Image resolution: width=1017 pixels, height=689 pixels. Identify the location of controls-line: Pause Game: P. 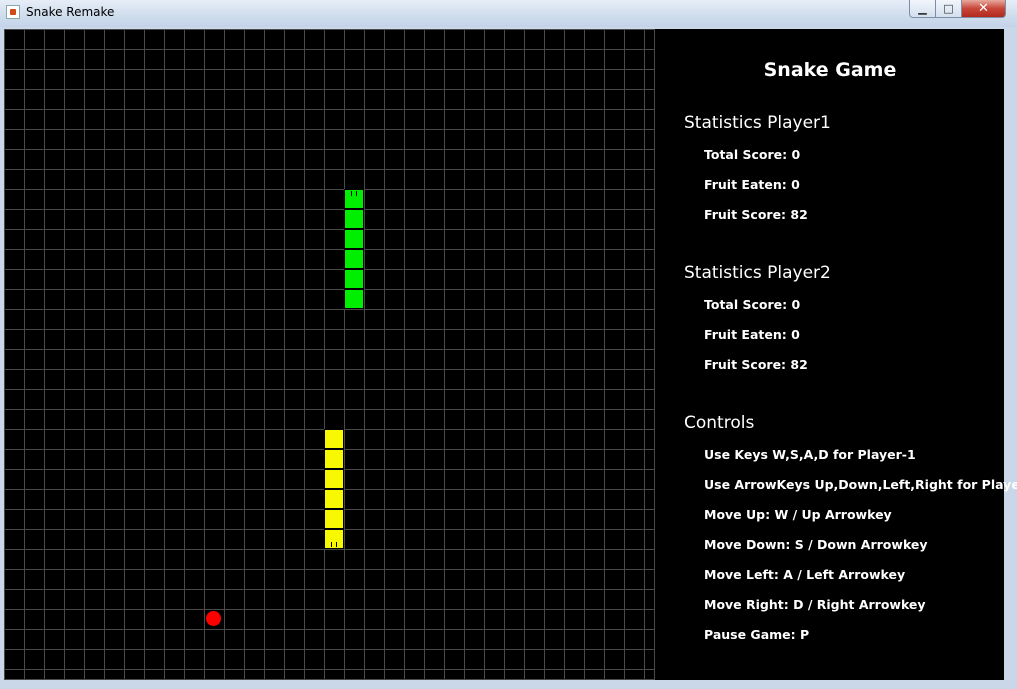
(757, 634).